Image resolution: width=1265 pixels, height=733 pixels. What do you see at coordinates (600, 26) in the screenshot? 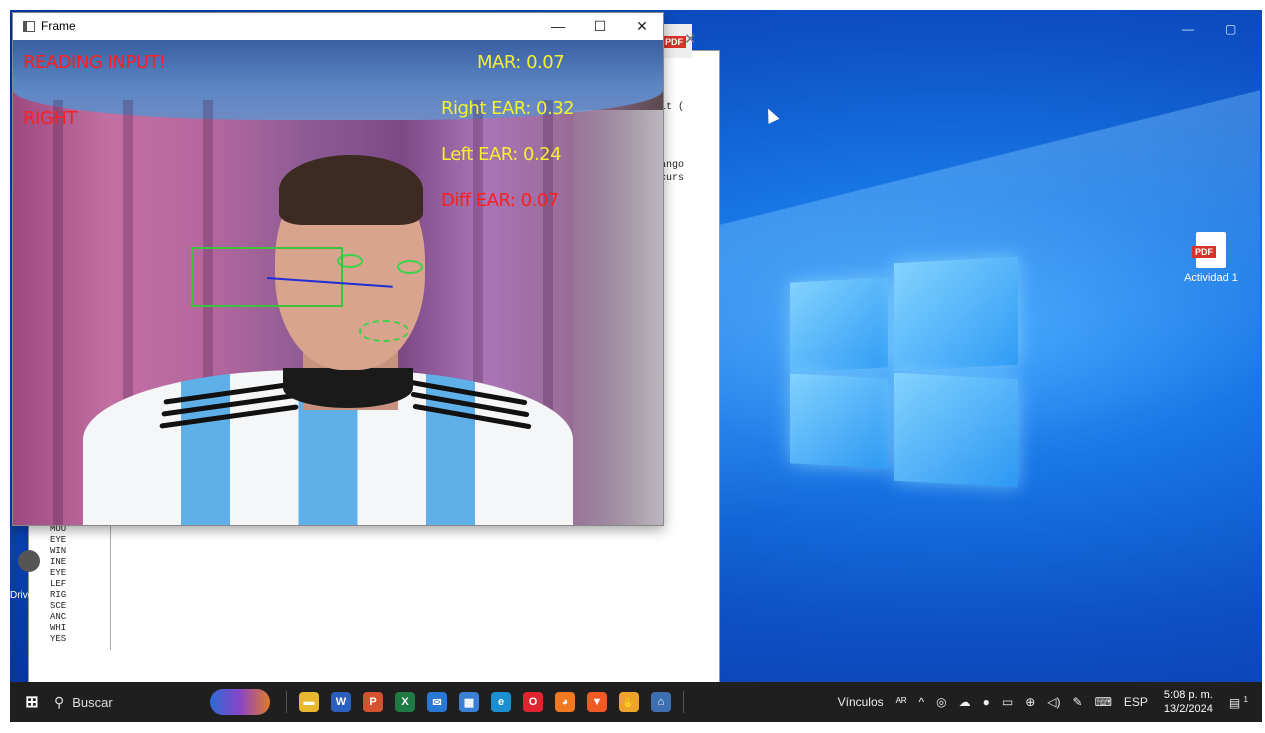
I see `maximize-button: ☐` at bounding box center [600, 26].